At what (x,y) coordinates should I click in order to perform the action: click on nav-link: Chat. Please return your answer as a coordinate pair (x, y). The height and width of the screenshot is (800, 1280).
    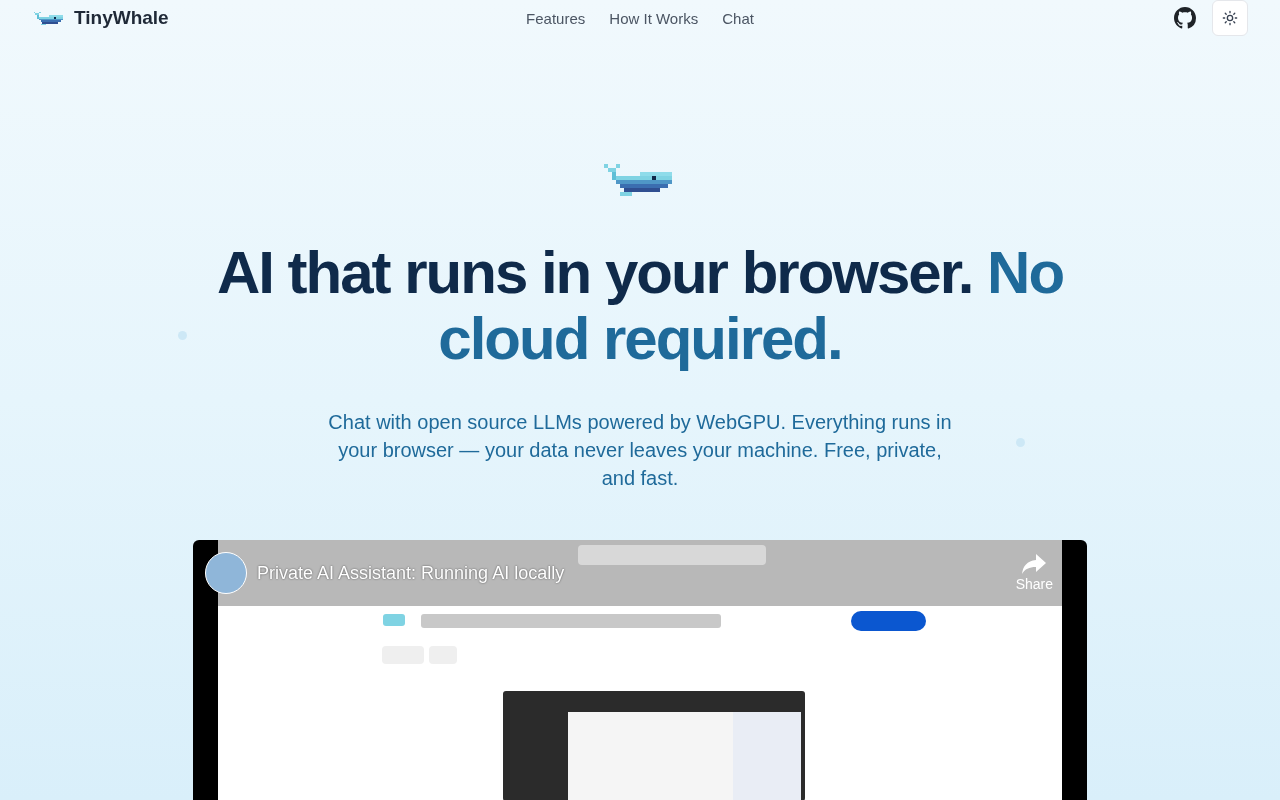
    Looking at the image, I should click on (738, 18).